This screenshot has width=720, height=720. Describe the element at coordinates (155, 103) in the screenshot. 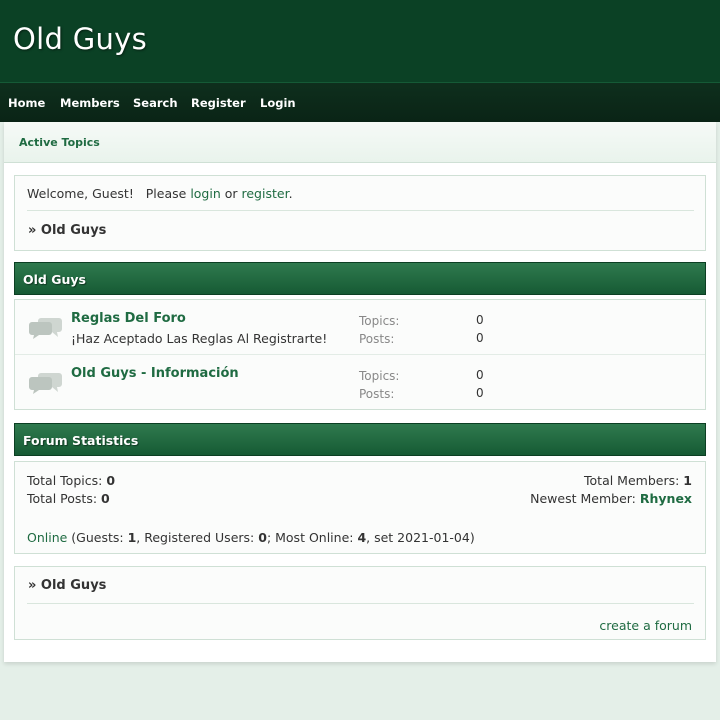

I see `nav-search: Search` at that location.